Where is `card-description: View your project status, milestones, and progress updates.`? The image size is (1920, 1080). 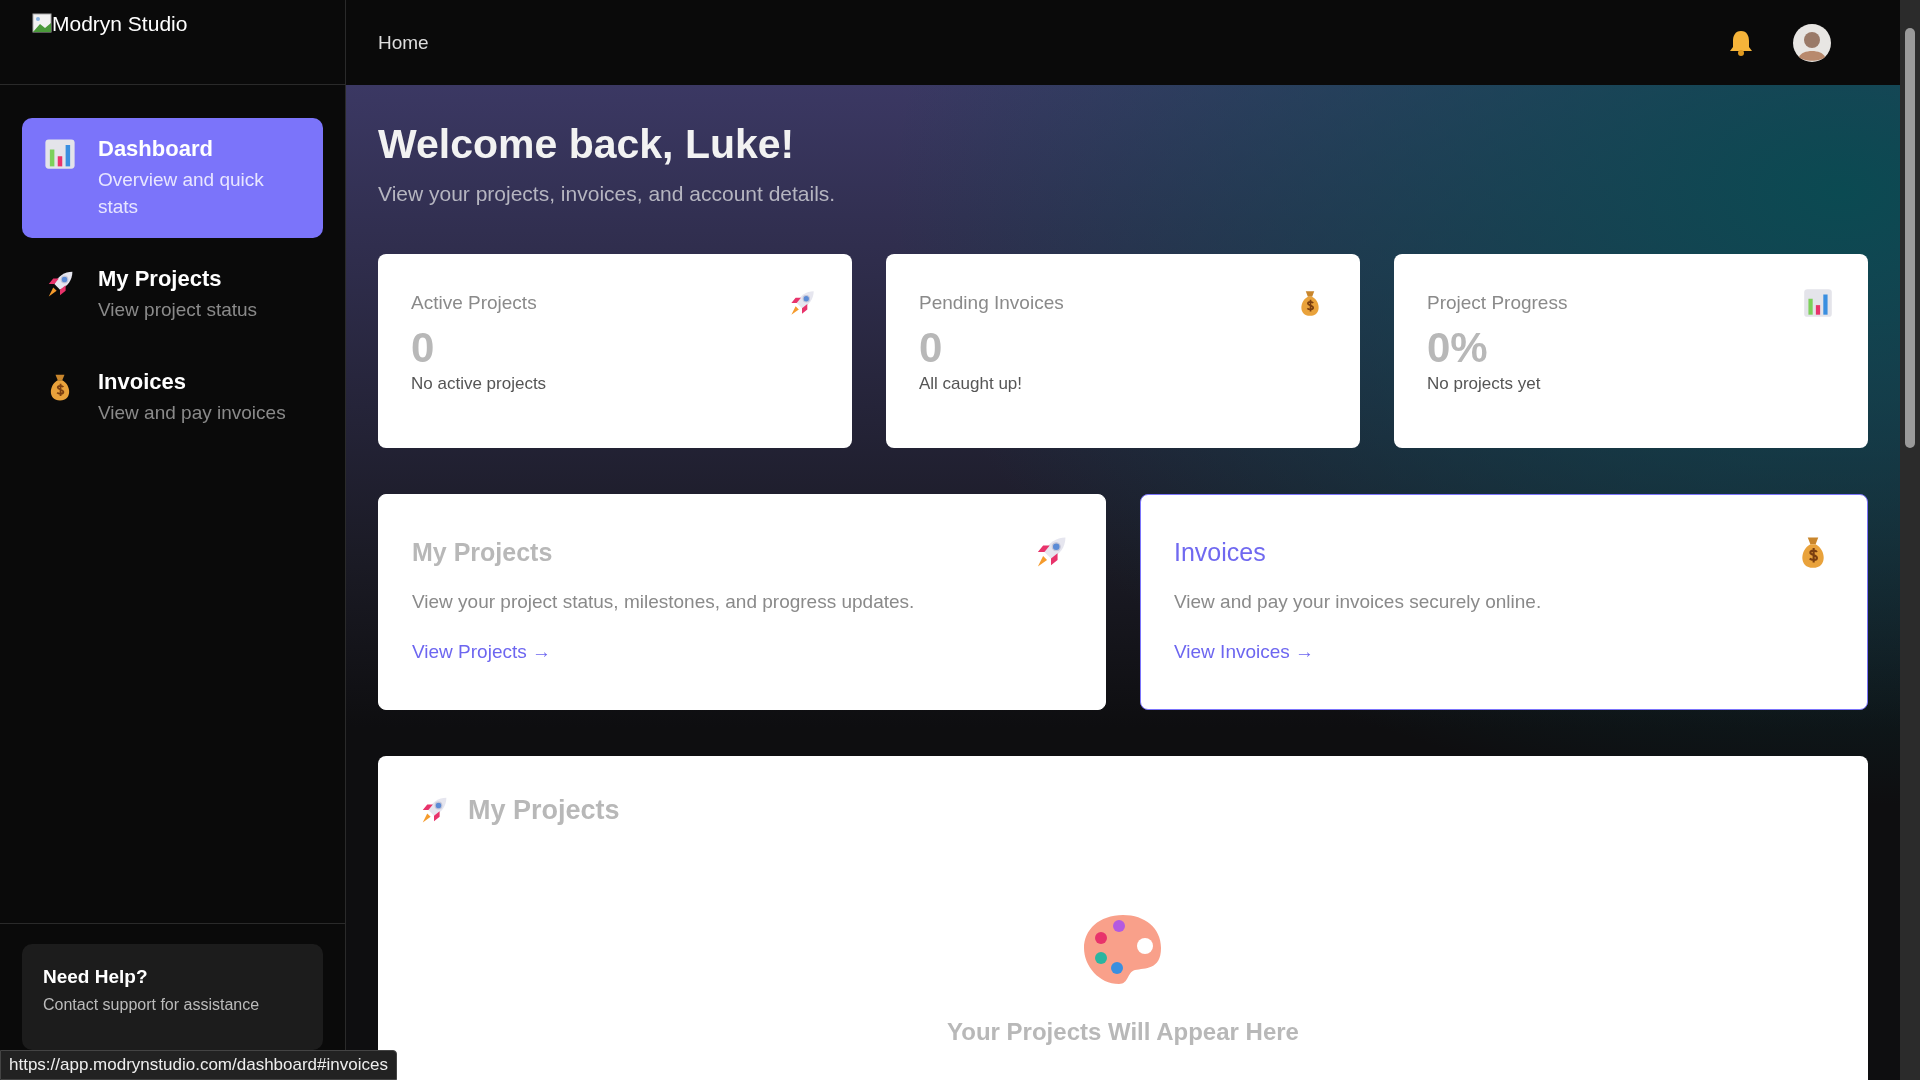 card-description: View your project status, milestones, and progress updates. is located at coordinates (664, 602).